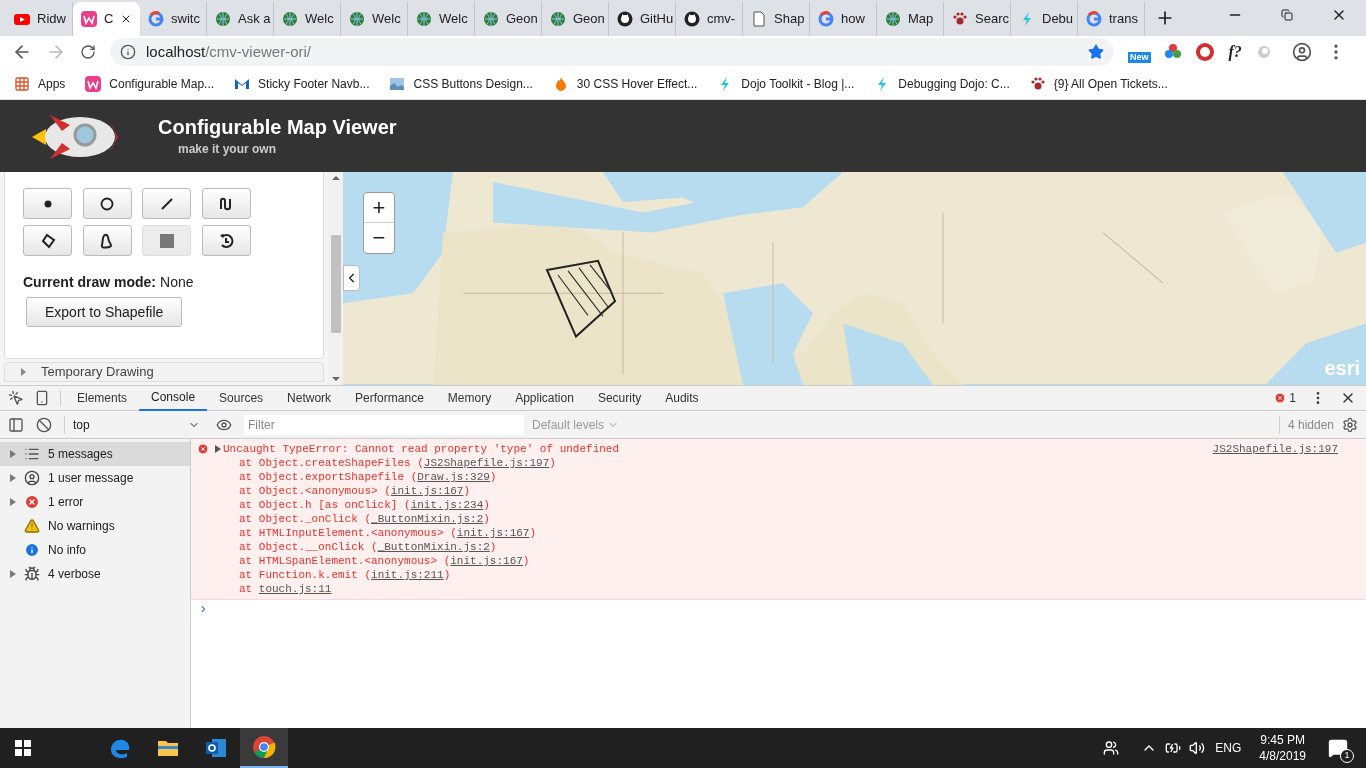 This screenshot has width=1366, height=768. Describe the element at coordinates (104, 312) in the screenshot. I see `export-button: Export to Shapefile` at that location.